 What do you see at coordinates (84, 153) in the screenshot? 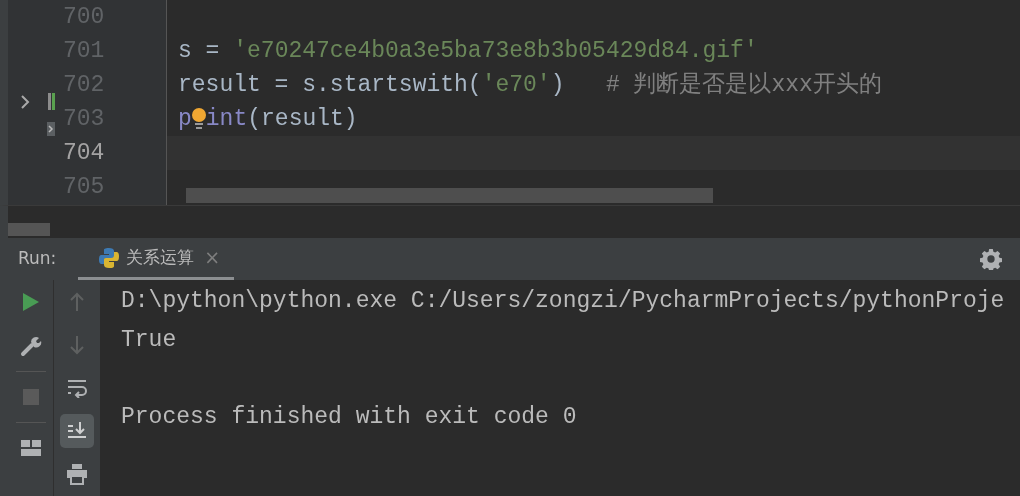
I see `line-number: 704` at bounding box center [84, 153].